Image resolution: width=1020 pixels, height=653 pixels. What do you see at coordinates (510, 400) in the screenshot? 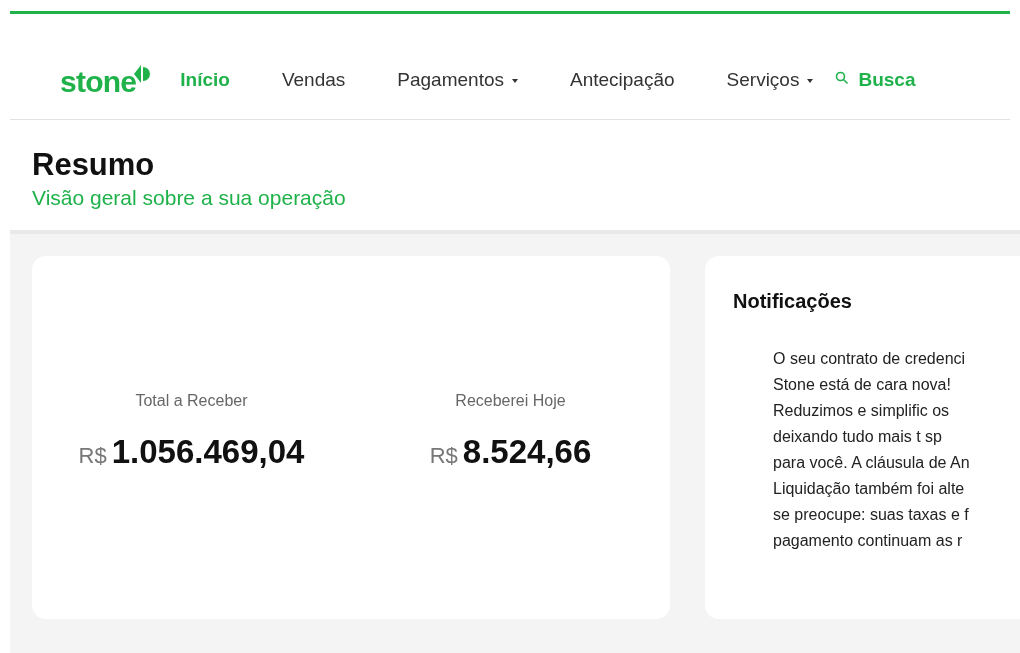
I see `summary-label: Receberei Hoje` at bounding box center [510, 400].